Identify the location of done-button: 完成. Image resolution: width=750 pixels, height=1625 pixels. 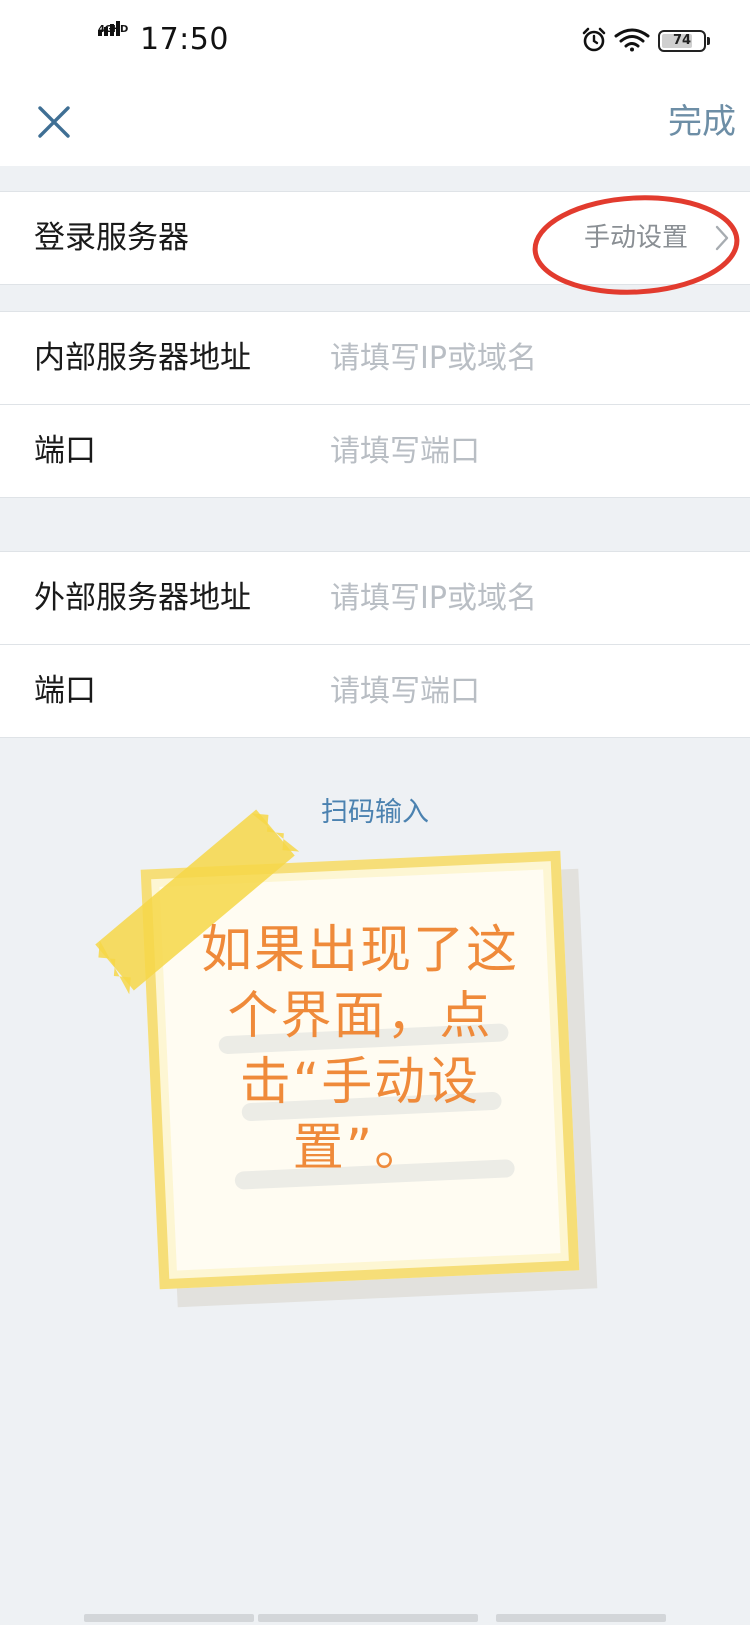
(702, 122).